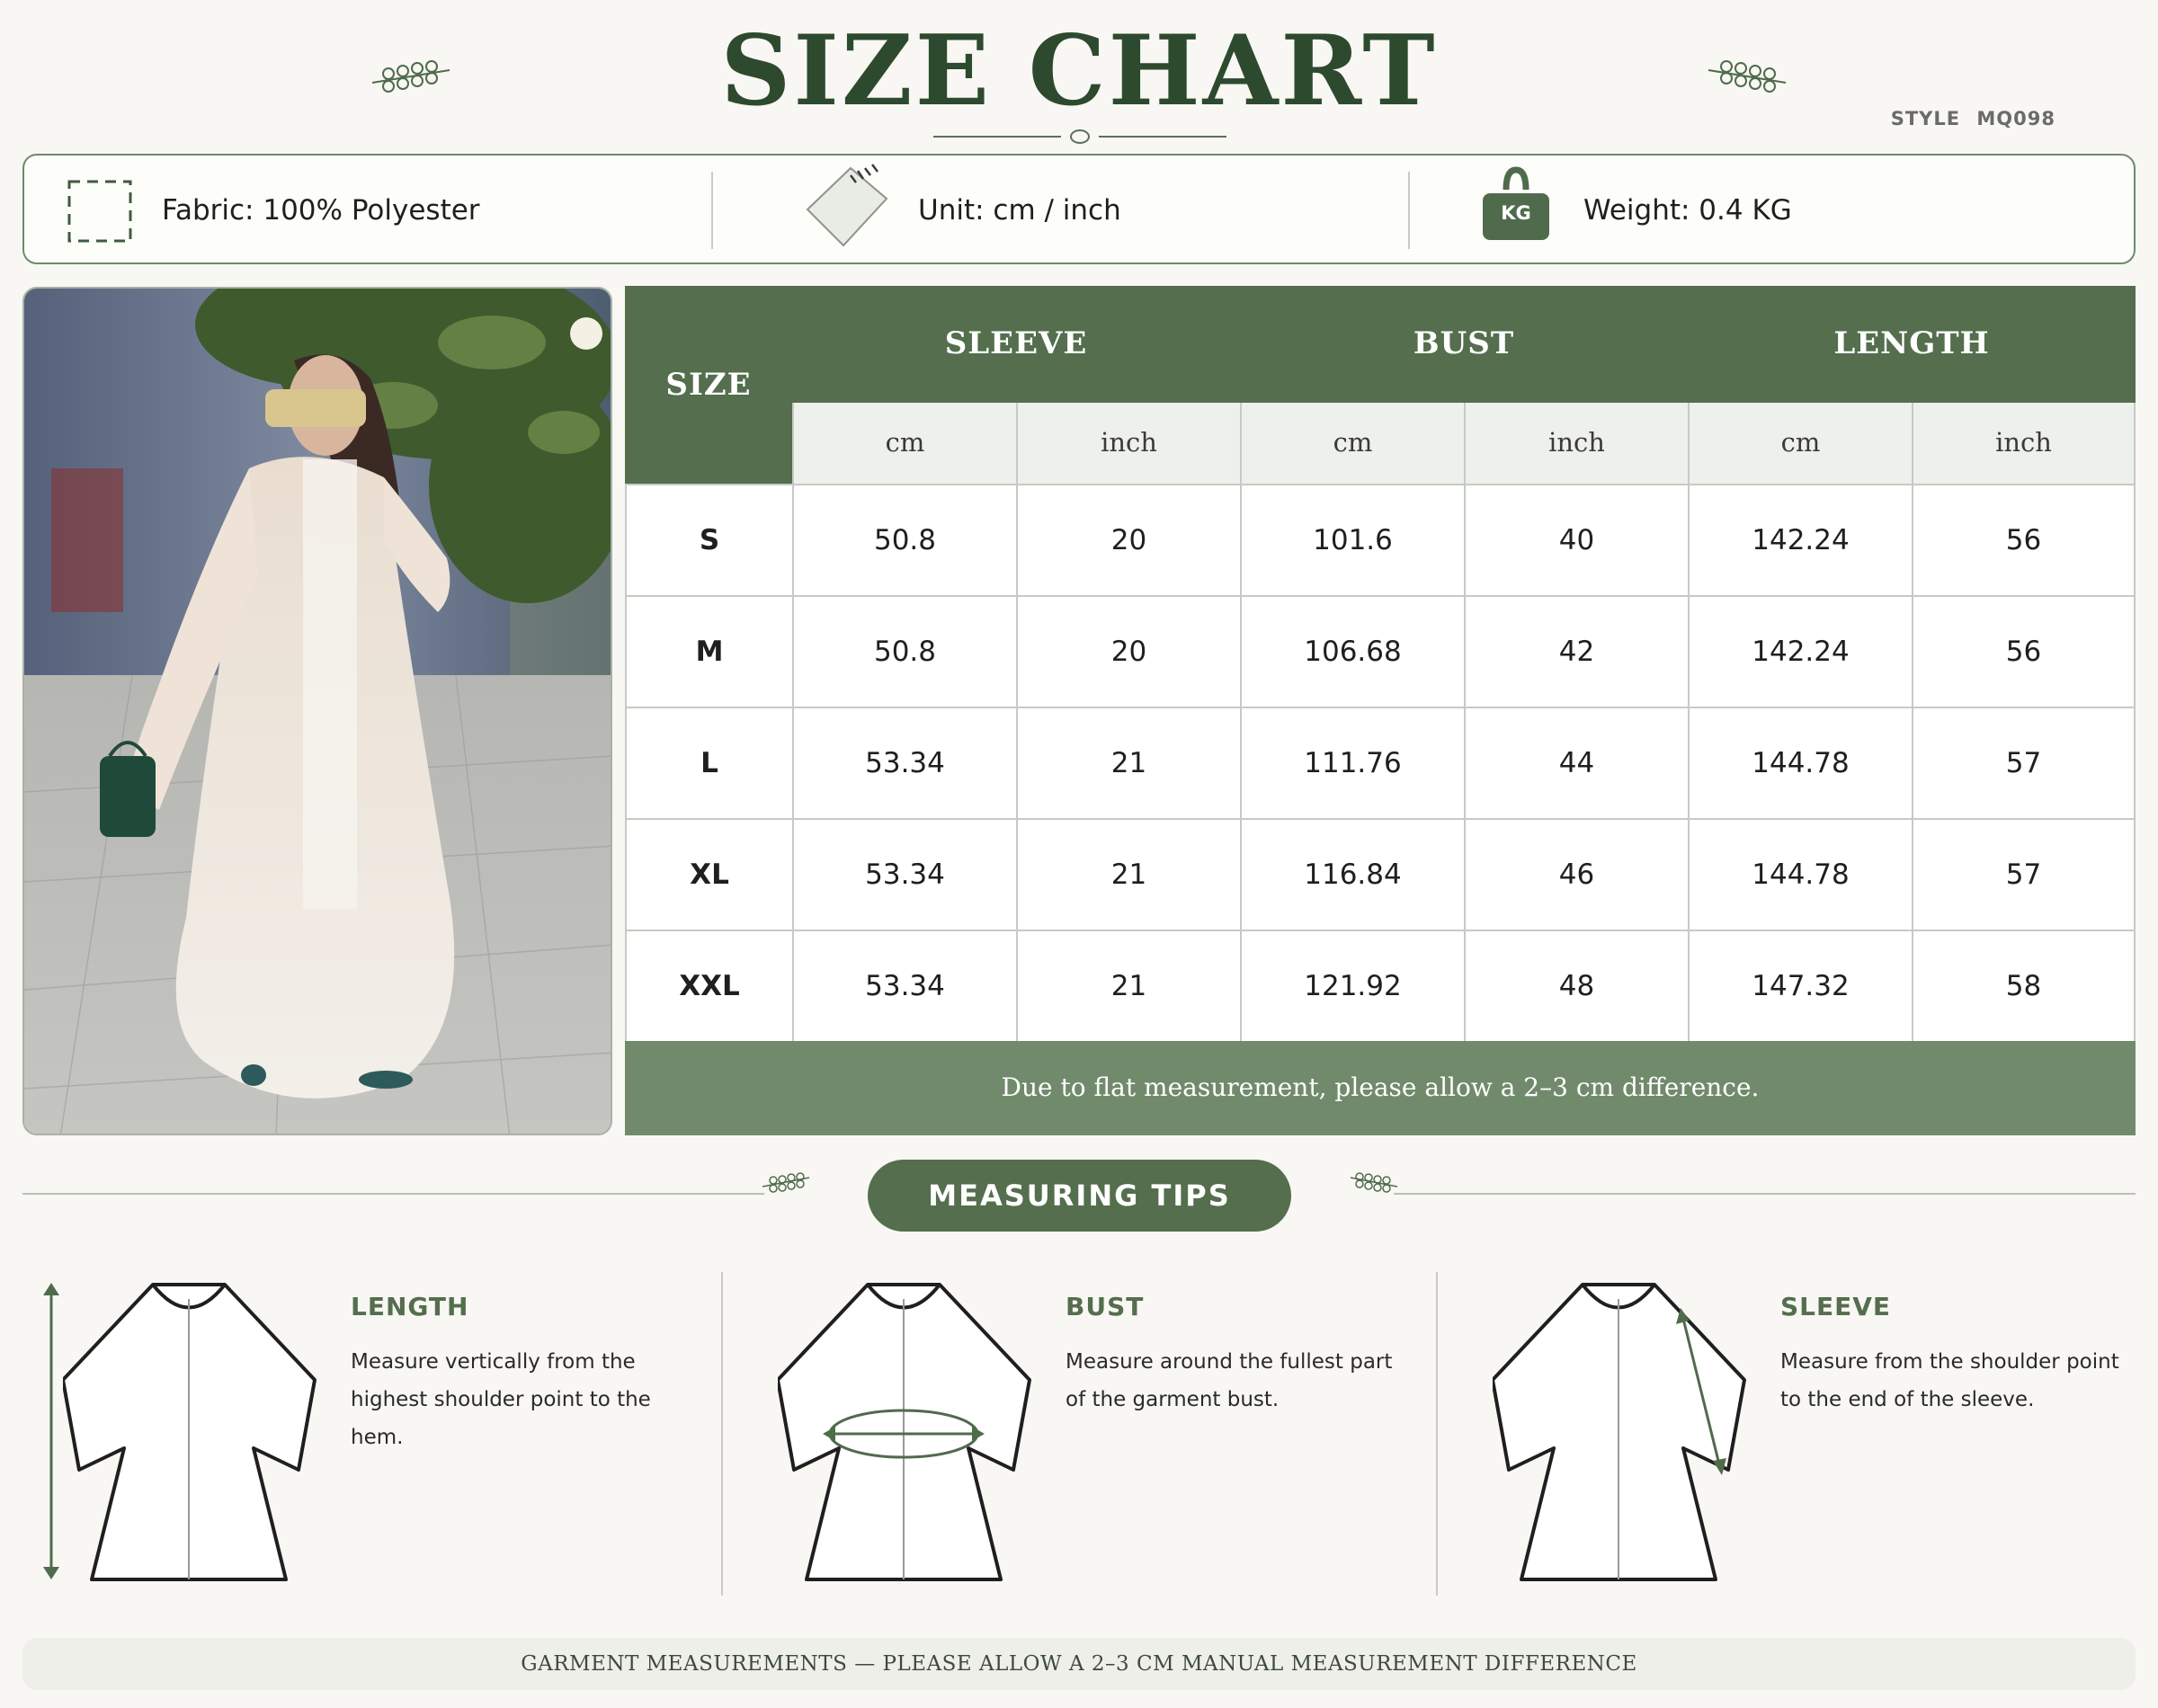 The image size is (2158, 1708). What do you see at coordinates (709, 763) in the screenshot?
I see `size-cell: L` at bounding box center [709, 763].